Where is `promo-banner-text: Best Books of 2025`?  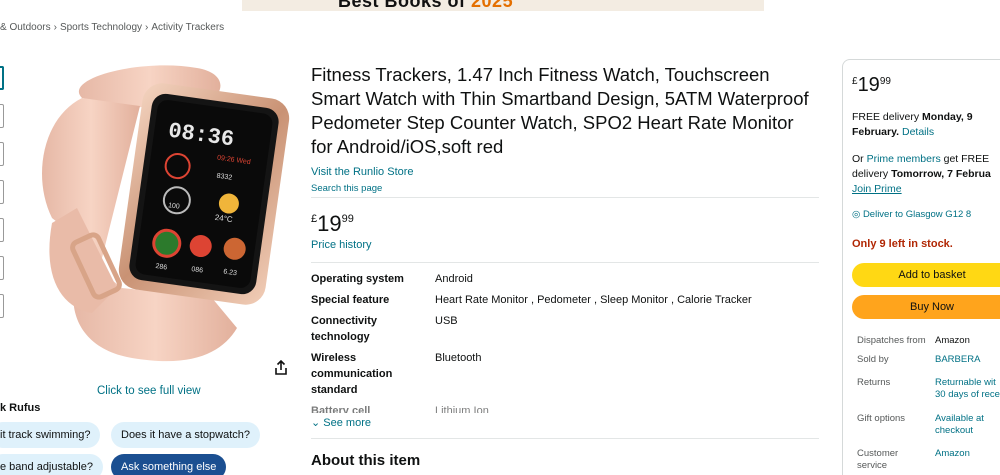 promo-banner-text: Best Books of 2025 is located at coordinates (426, 5).